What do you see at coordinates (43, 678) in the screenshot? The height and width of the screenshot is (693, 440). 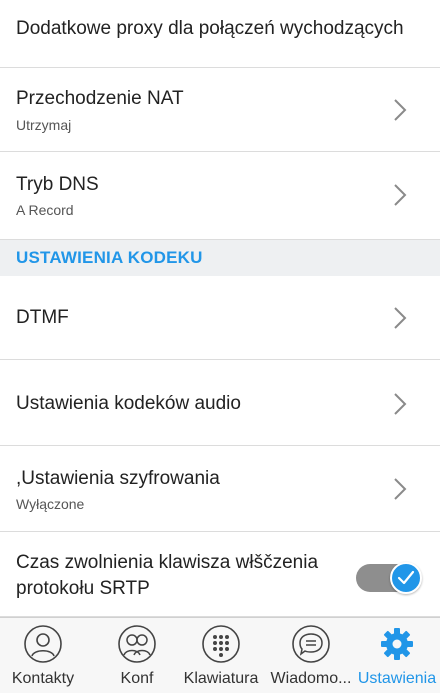 I see `tab-contacts-label: Kontakty` at bounding box center [43, 678].